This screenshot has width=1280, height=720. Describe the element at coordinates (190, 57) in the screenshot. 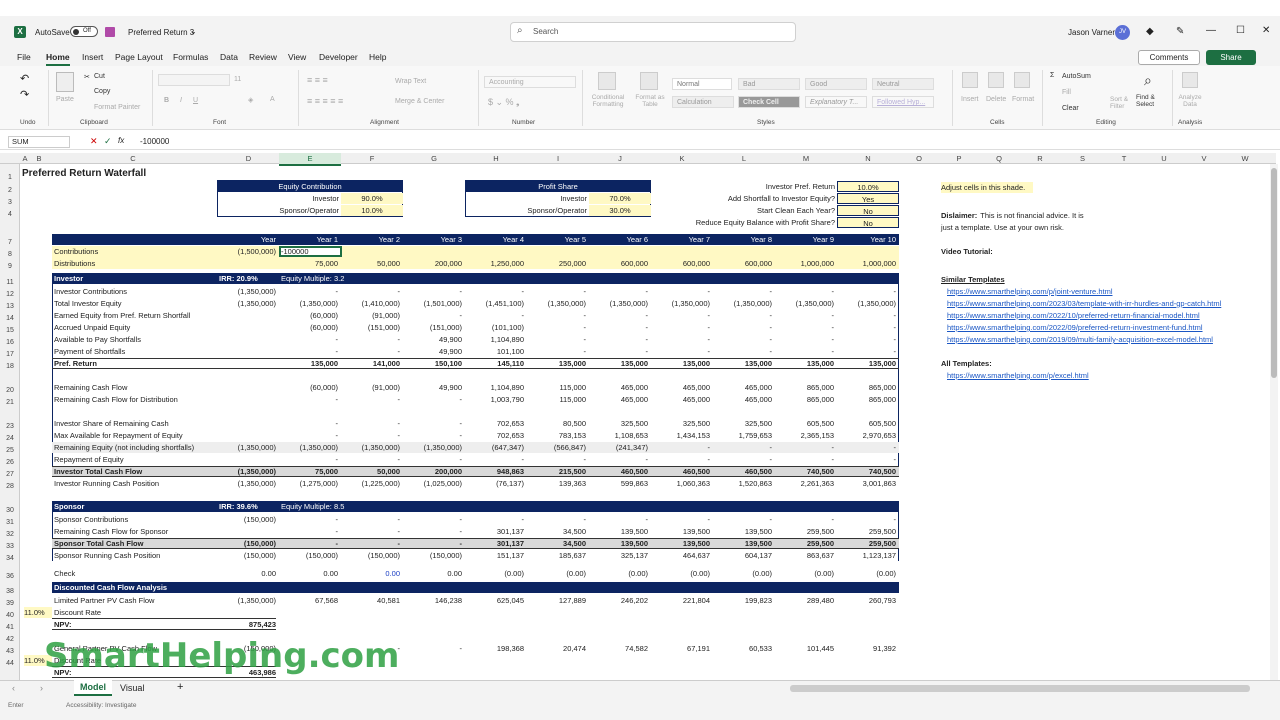

I see `menu-formulas: Formulas` at that location.